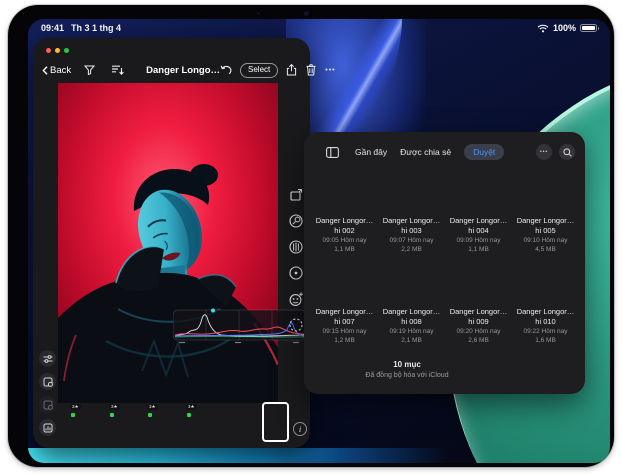 This screenshot has height=476, width=622. Describe the element at coordinates (484, 152) in the screenshot. I see `tab-browse: Duyệt` at that location.